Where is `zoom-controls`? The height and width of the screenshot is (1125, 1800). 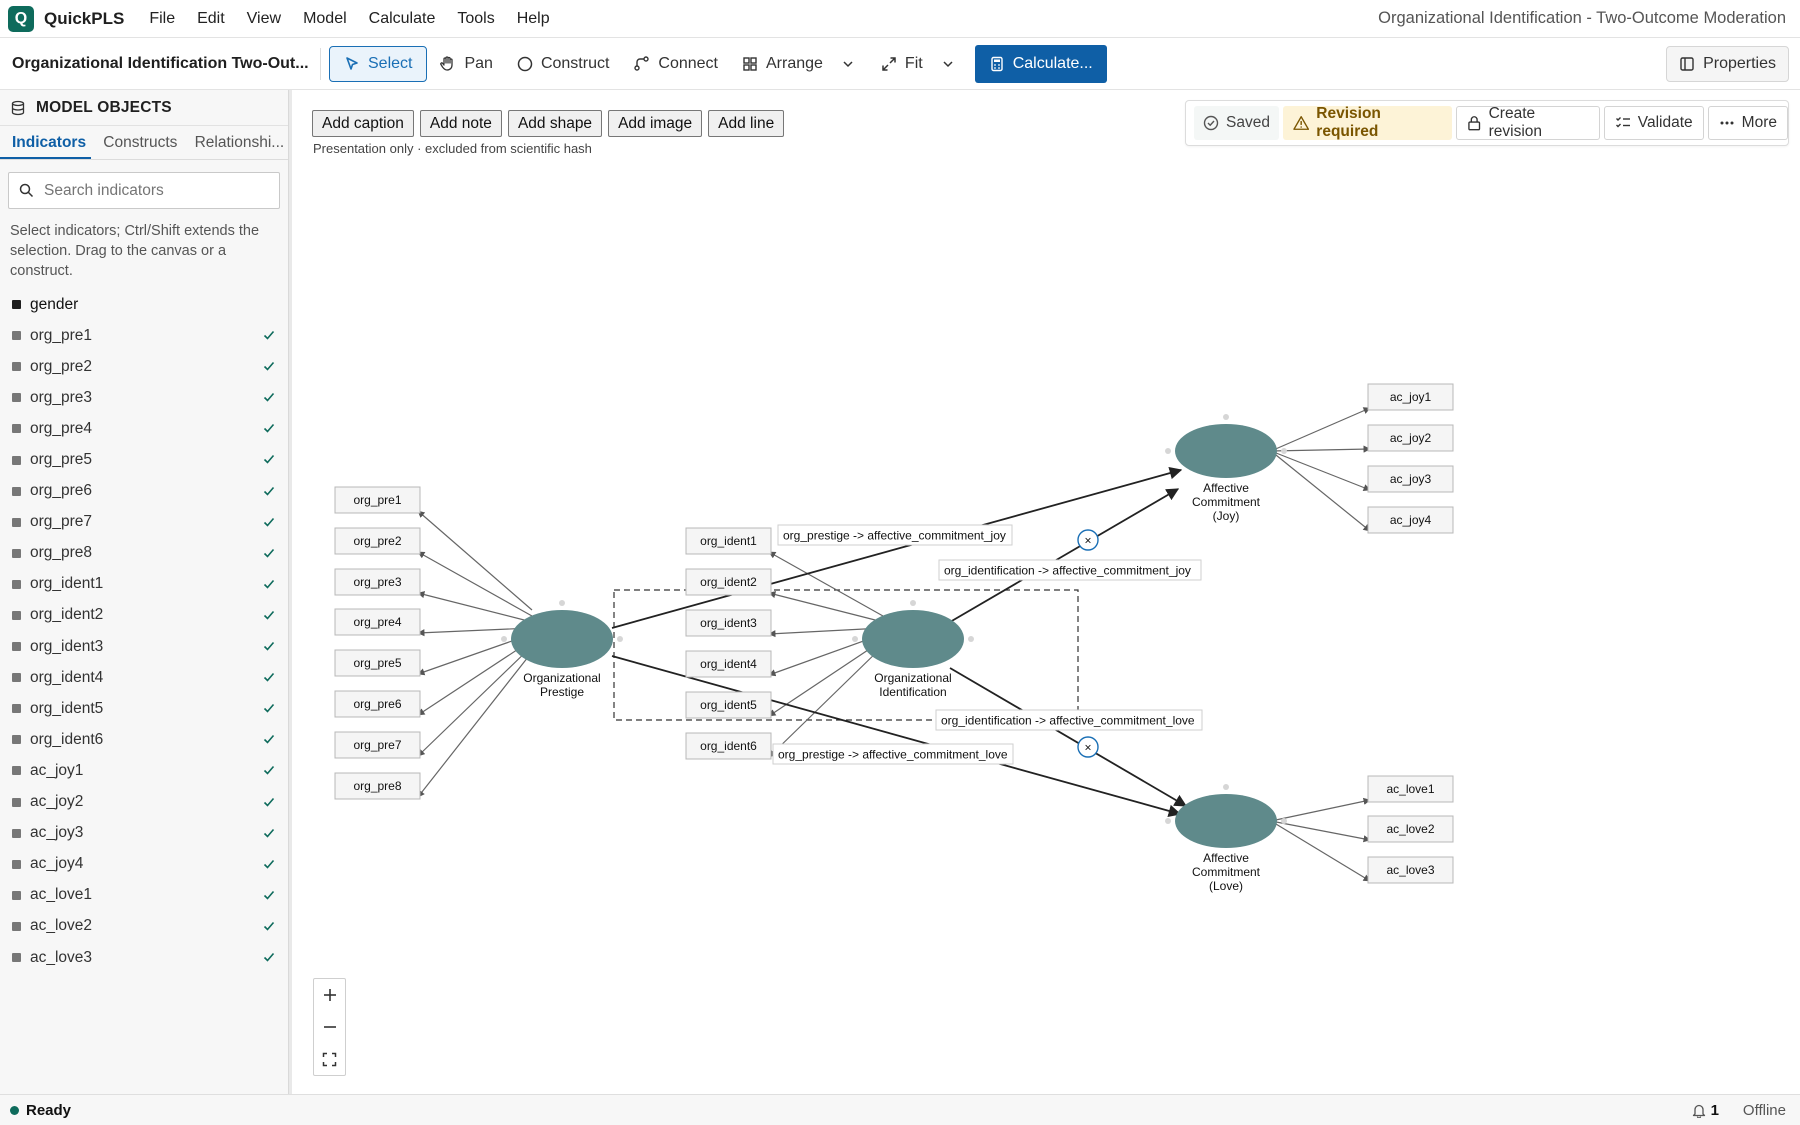 zoom-controls is located at coordinates (329, 1027).